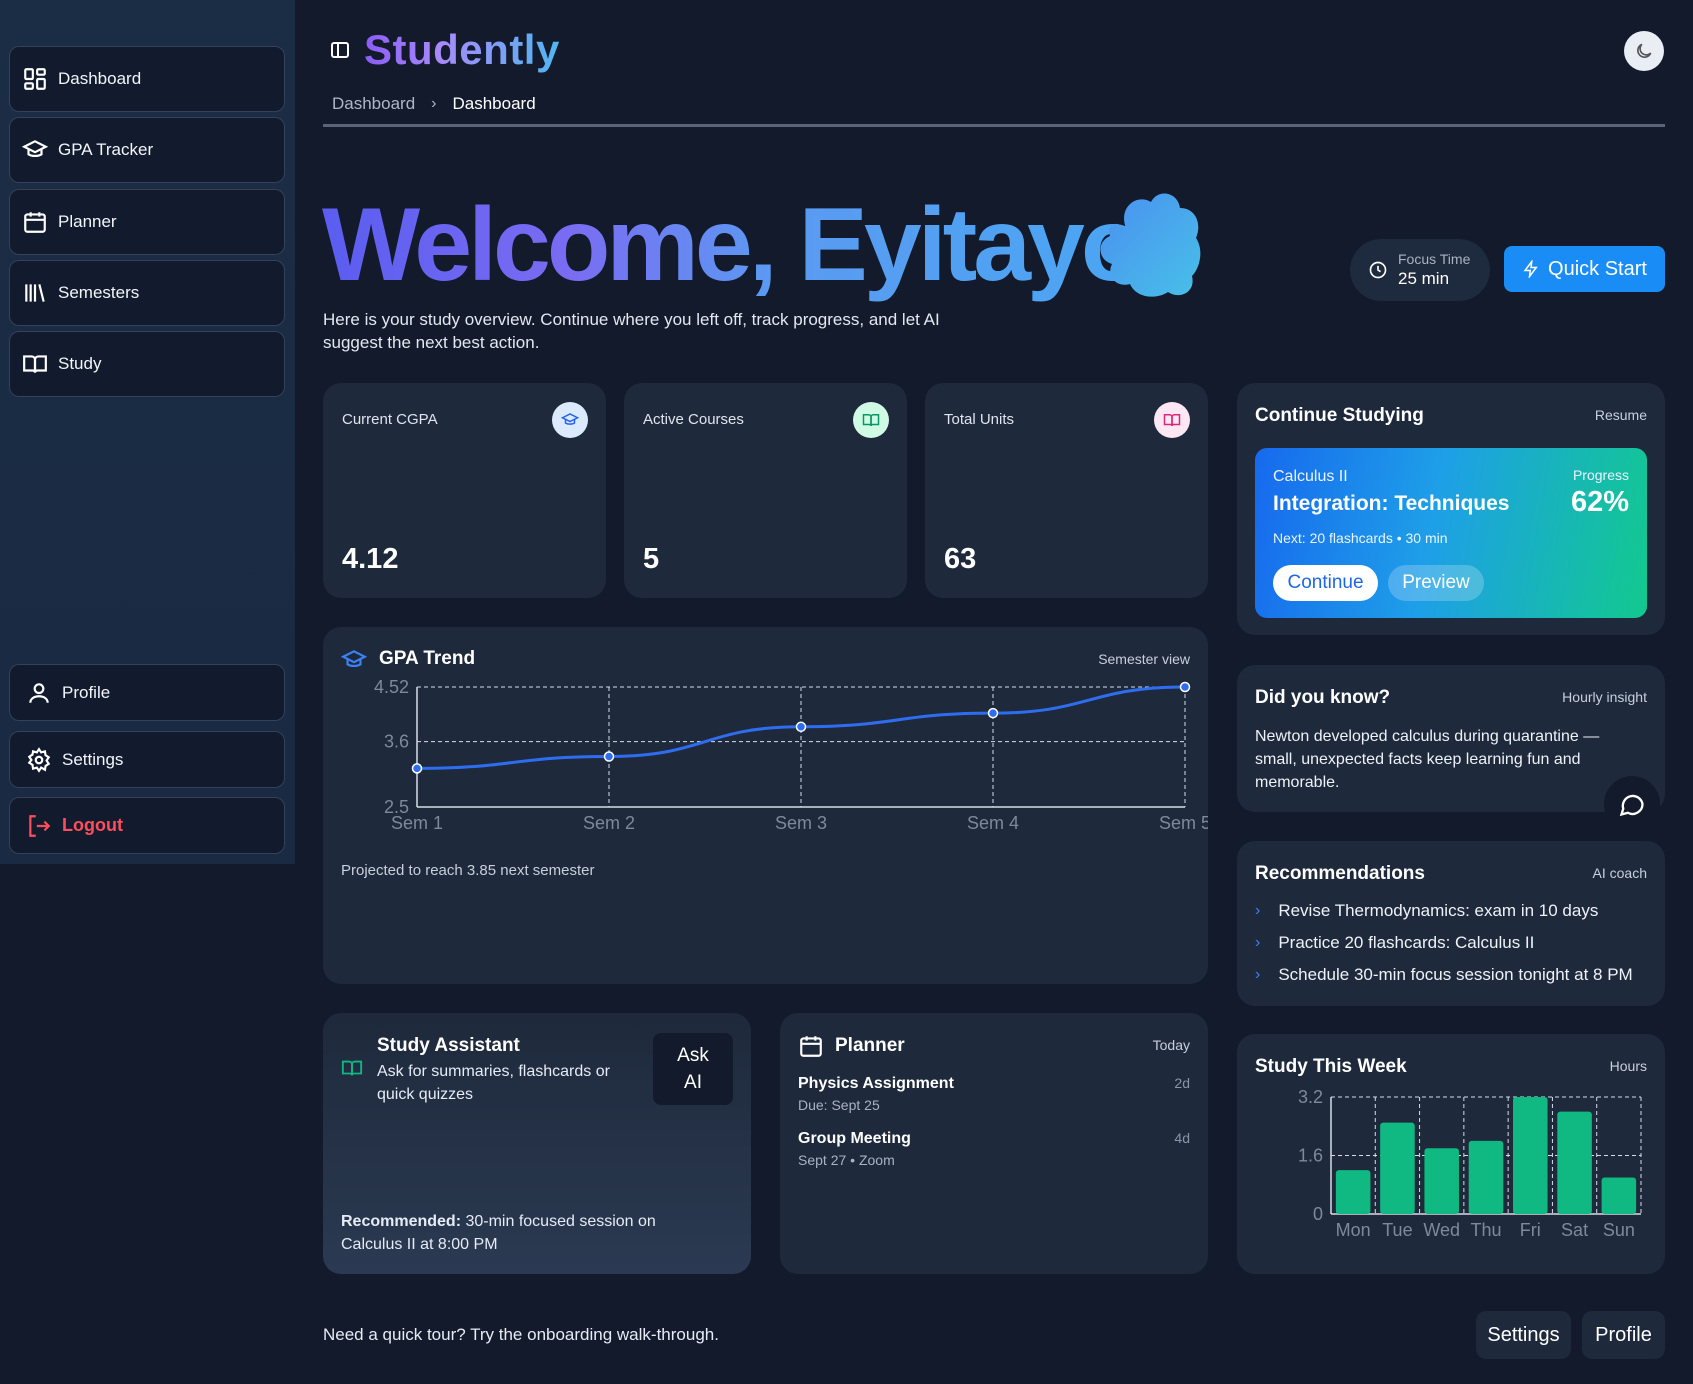  I want to click on x-tick-label: Sem 2, so click(609, 823).